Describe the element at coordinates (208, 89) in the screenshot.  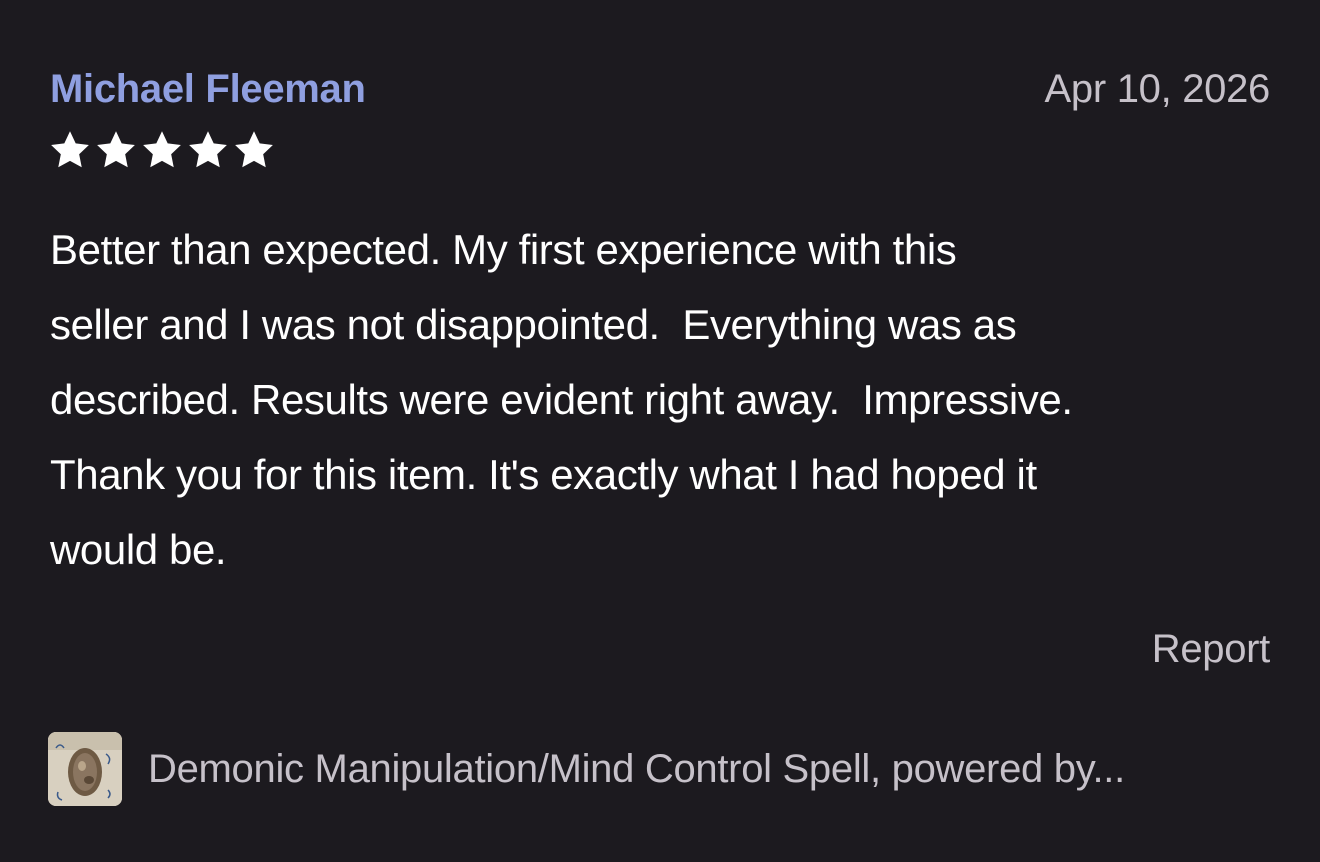
I see `reviewer-name-link: Michael Fleeman` at that location.